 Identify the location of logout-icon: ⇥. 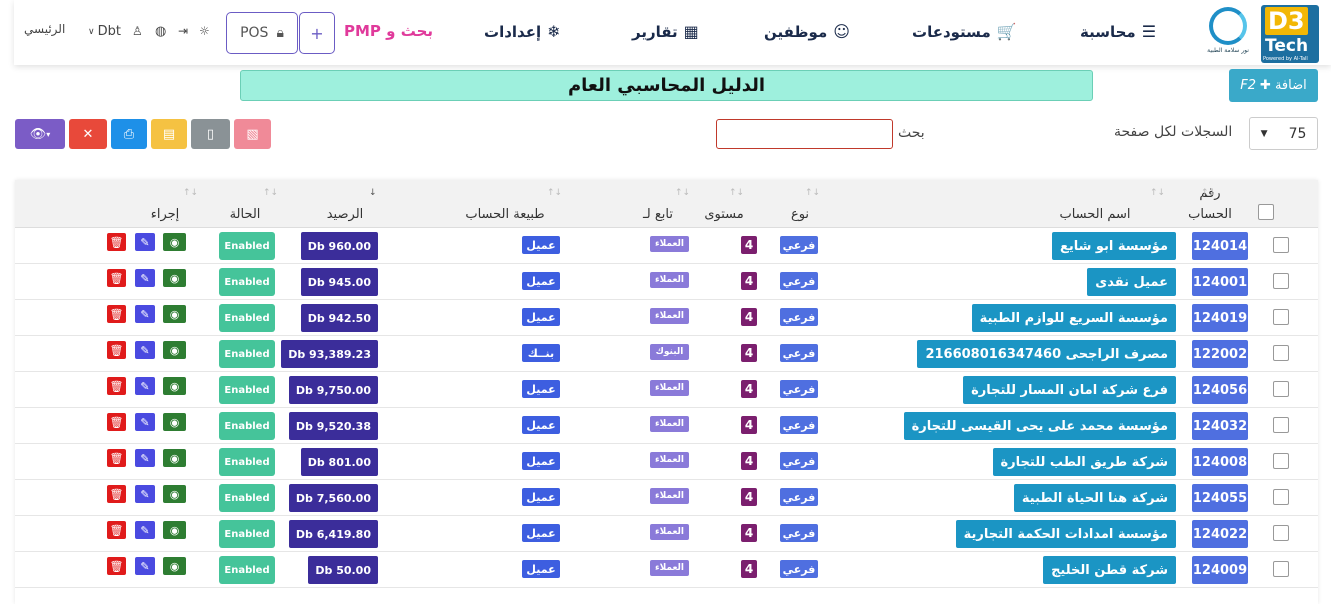
(183, 31).